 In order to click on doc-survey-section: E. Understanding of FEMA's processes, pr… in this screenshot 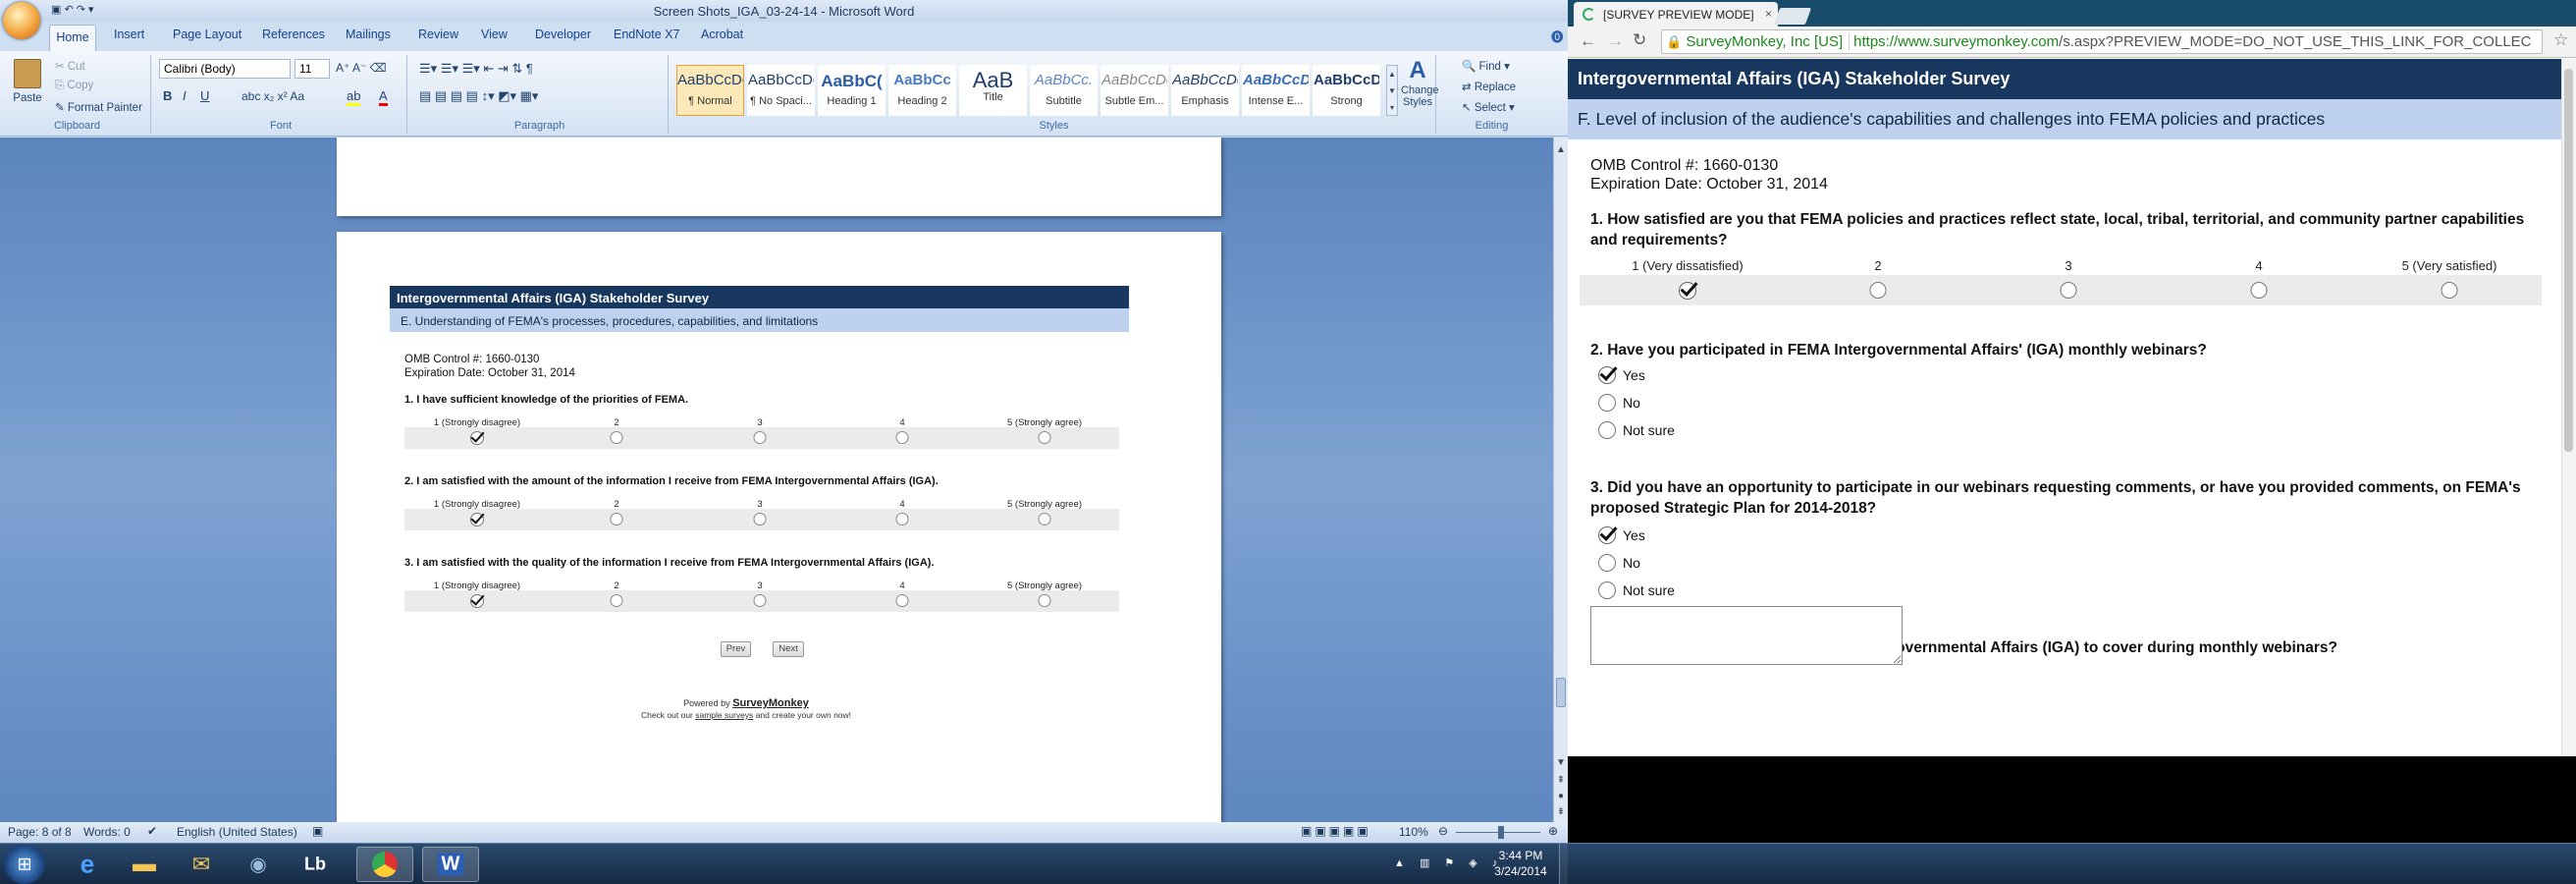, I will do `click(759, 320)`.